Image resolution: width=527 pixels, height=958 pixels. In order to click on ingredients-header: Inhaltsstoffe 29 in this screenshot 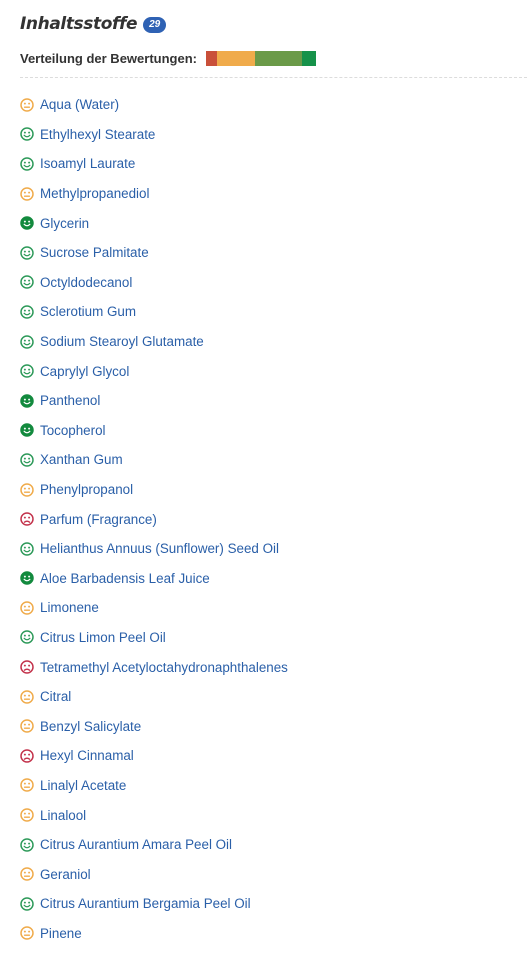, I will do `click(93, 24)`.